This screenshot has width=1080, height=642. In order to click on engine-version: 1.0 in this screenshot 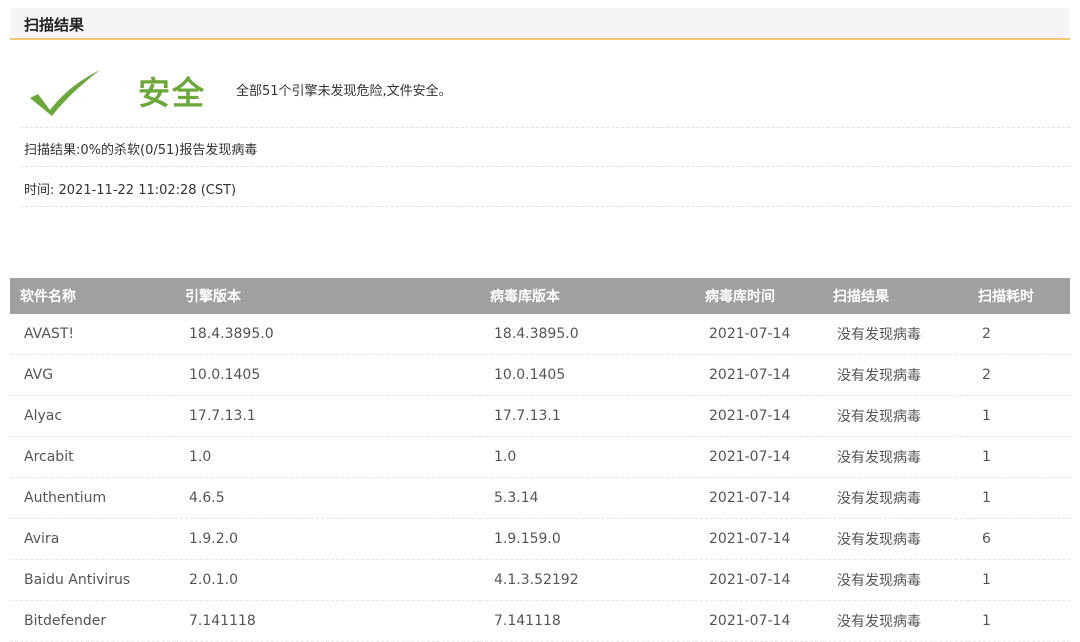, I will do `click(327, 457)`.